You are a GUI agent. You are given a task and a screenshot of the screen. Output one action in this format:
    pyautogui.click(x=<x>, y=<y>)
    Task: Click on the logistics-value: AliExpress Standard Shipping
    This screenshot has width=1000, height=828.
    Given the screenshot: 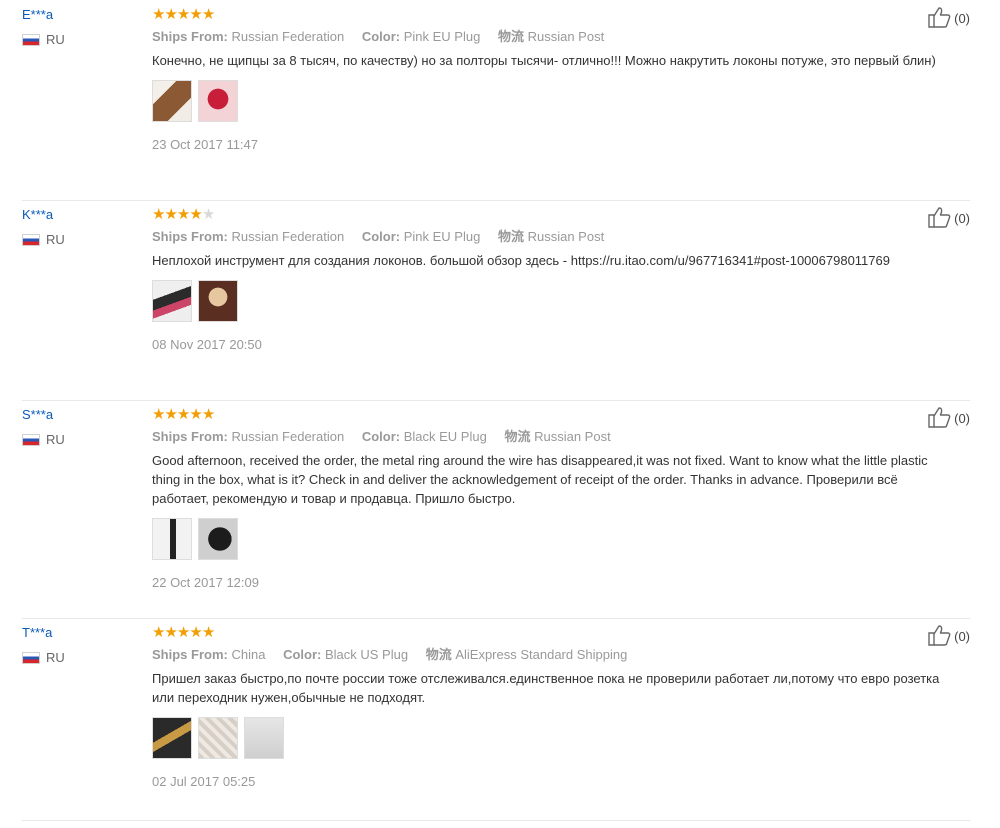 What is the action you would take?
    pyautogui.click(x=541, y=654)
    